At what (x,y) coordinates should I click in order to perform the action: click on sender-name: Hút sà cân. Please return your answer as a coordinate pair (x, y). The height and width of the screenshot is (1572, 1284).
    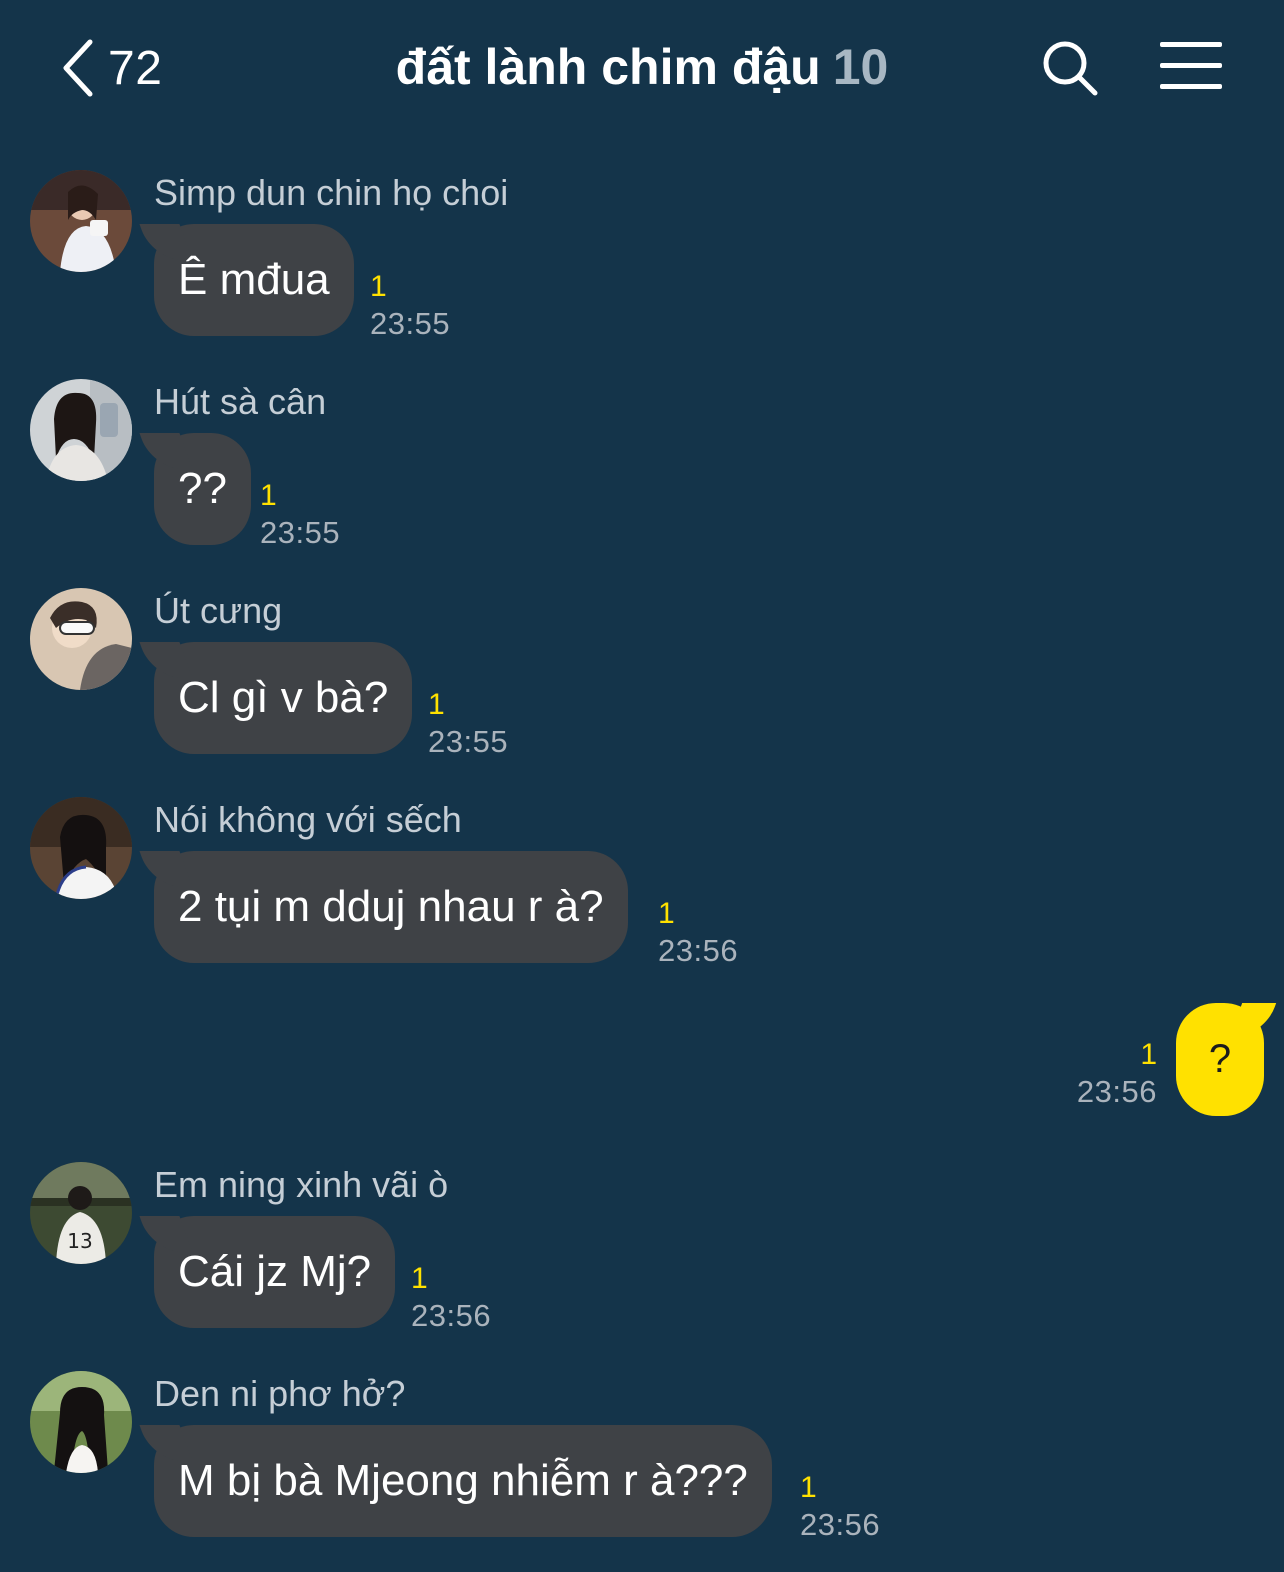
    Looking at the image, I should click on (240, 401).